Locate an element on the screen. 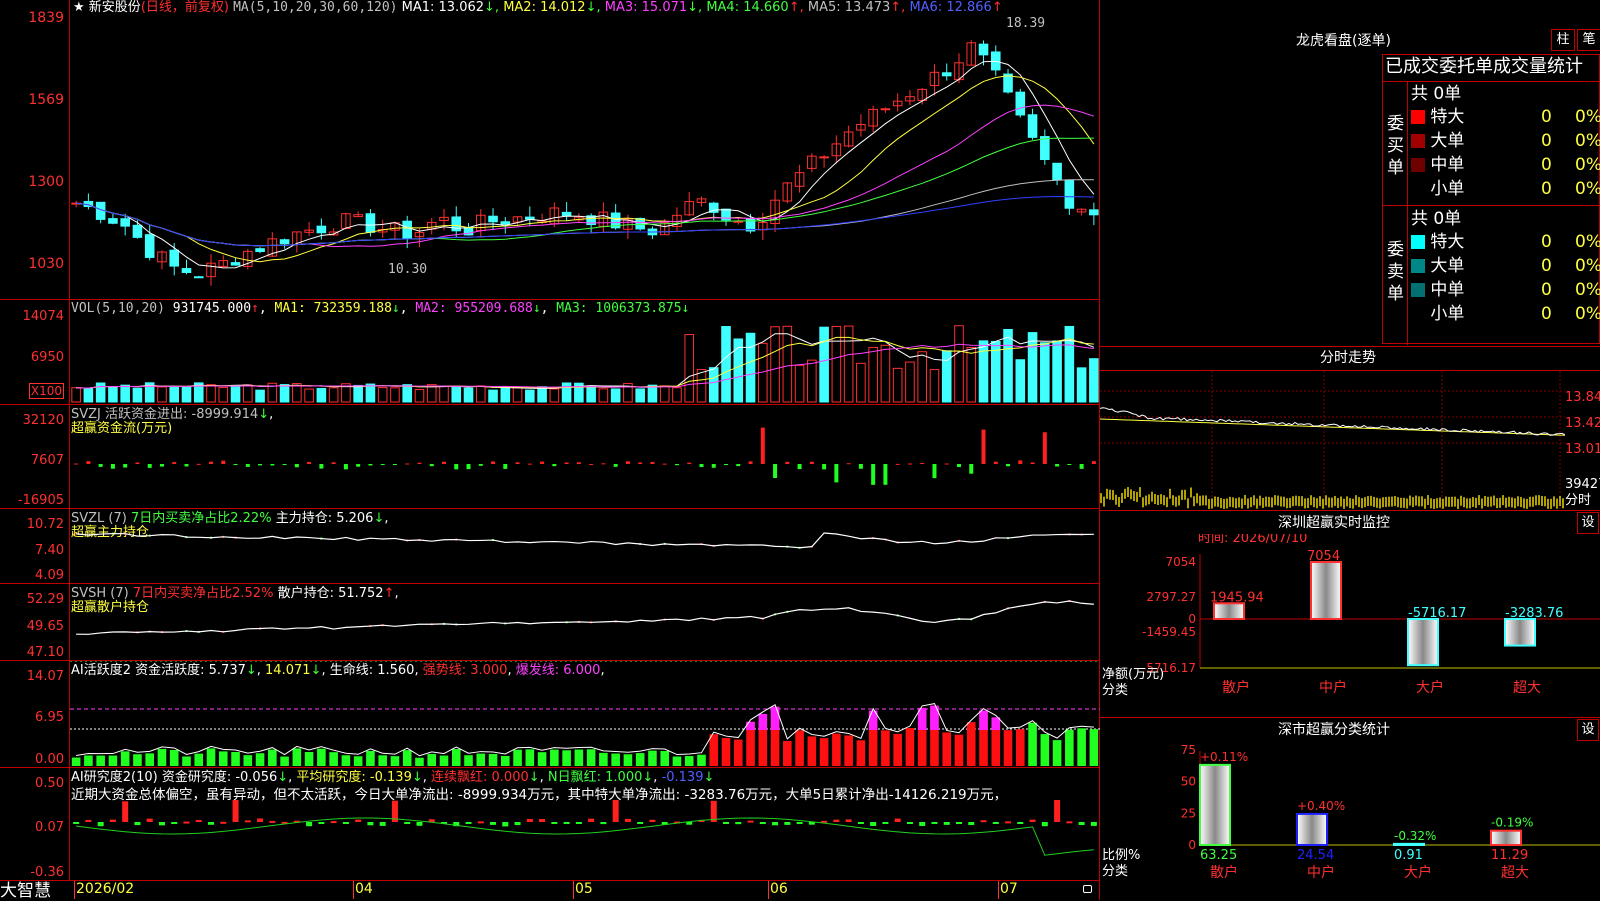 The height and width of the screenshot is (901, 1600). stock-name: 新安股份 is located at coordinates (115, 7).